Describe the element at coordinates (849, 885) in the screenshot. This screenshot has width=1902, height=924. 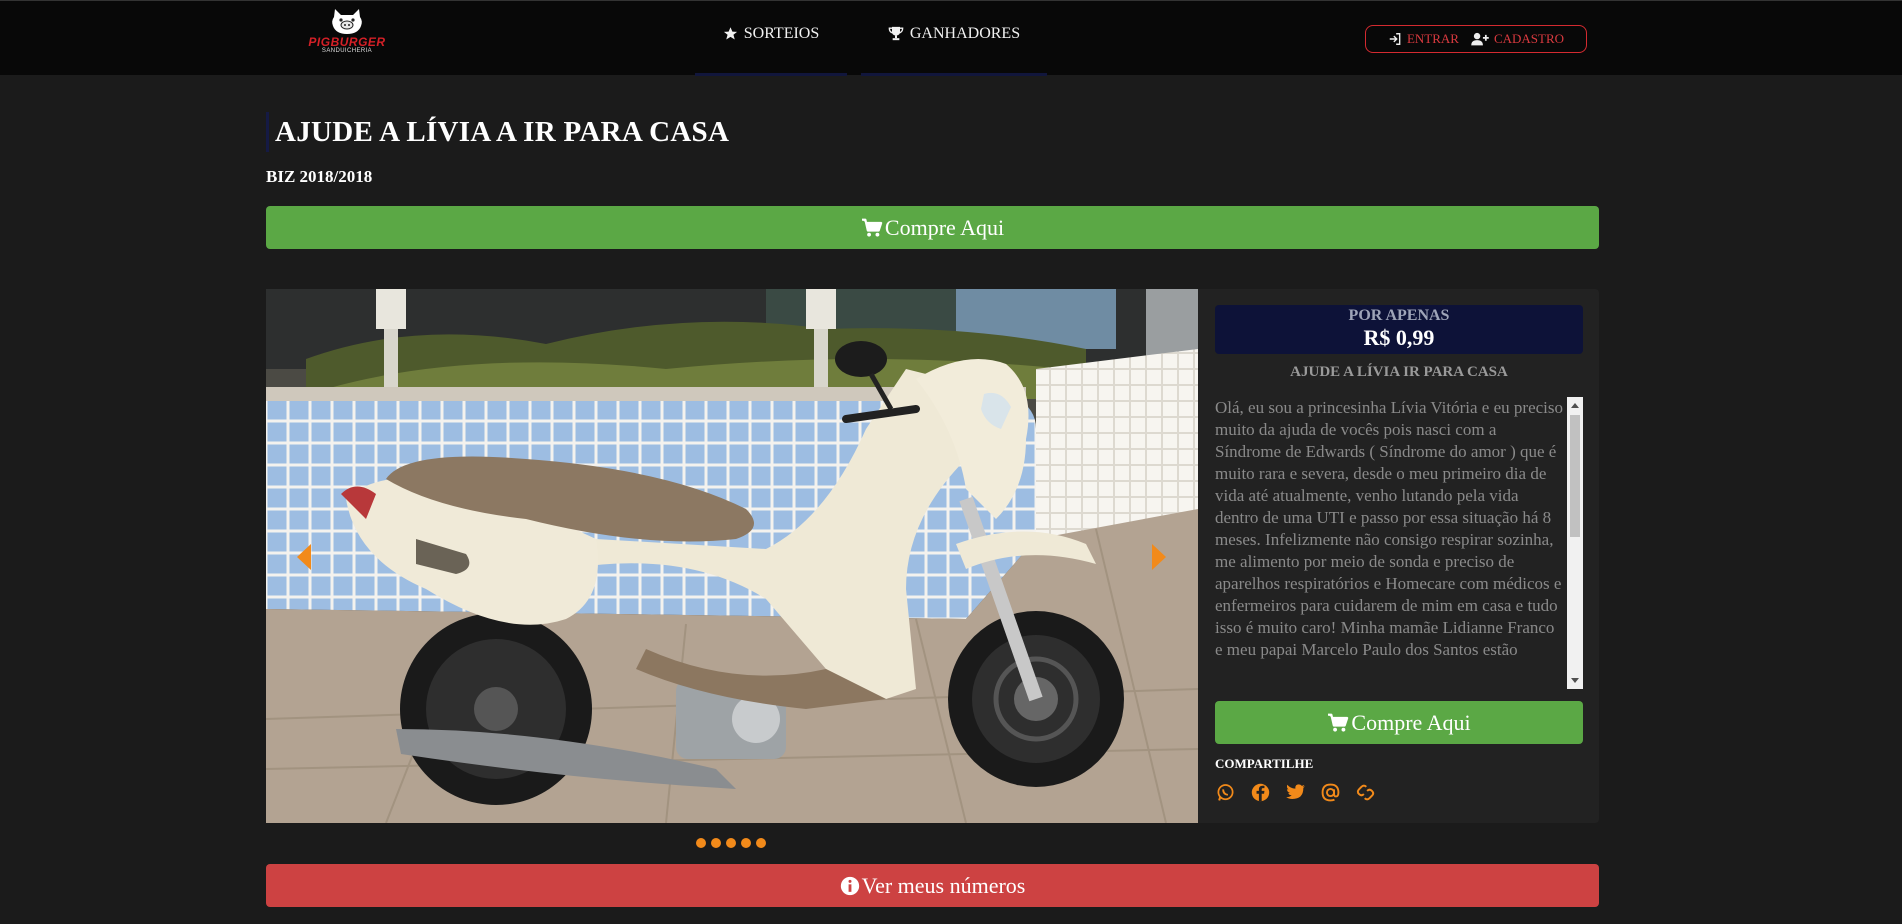
I see `info-icon` at that location.